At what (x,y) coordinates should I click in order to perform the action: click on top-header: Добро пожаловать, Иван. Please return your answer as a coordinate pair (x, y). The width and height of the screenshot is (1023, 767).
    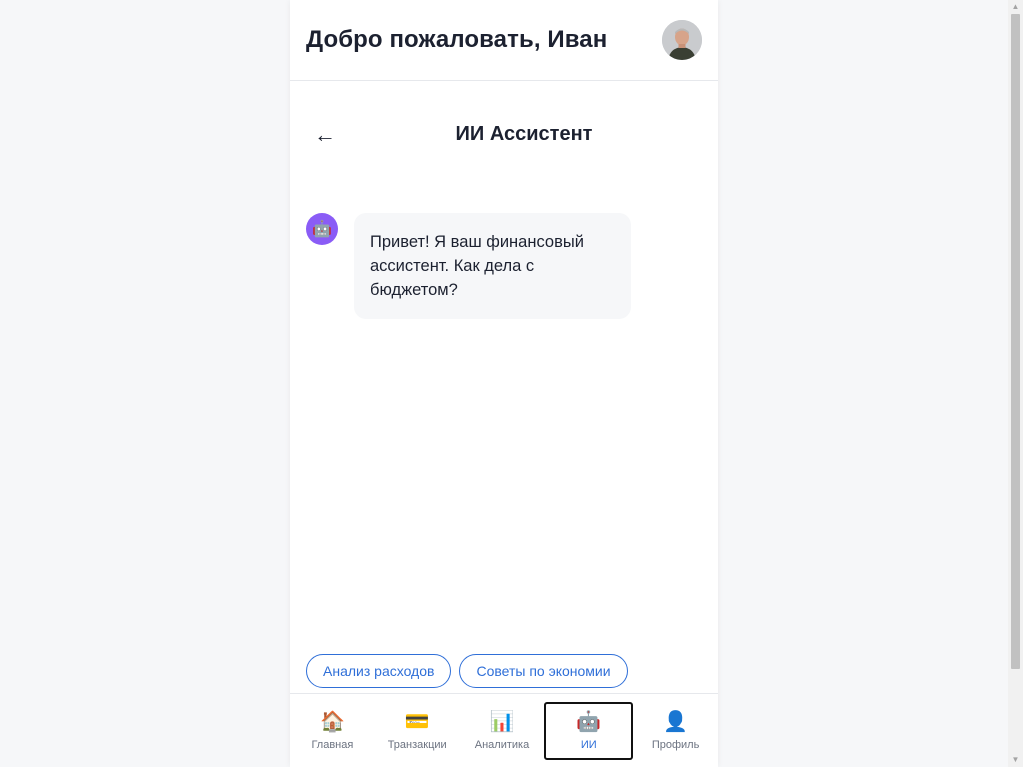
    Looking at the image, I should click on (504, 40).